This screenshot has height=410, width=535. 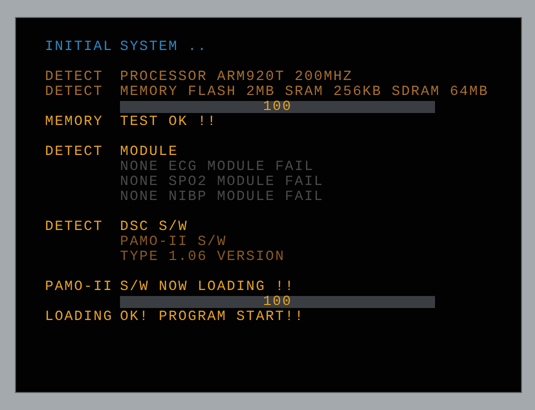 What do you see at coordinates (202, 257) in the screenshot?
I see `status-message: TYPE 1.06 VERSION` at bounding box center [202, 257].